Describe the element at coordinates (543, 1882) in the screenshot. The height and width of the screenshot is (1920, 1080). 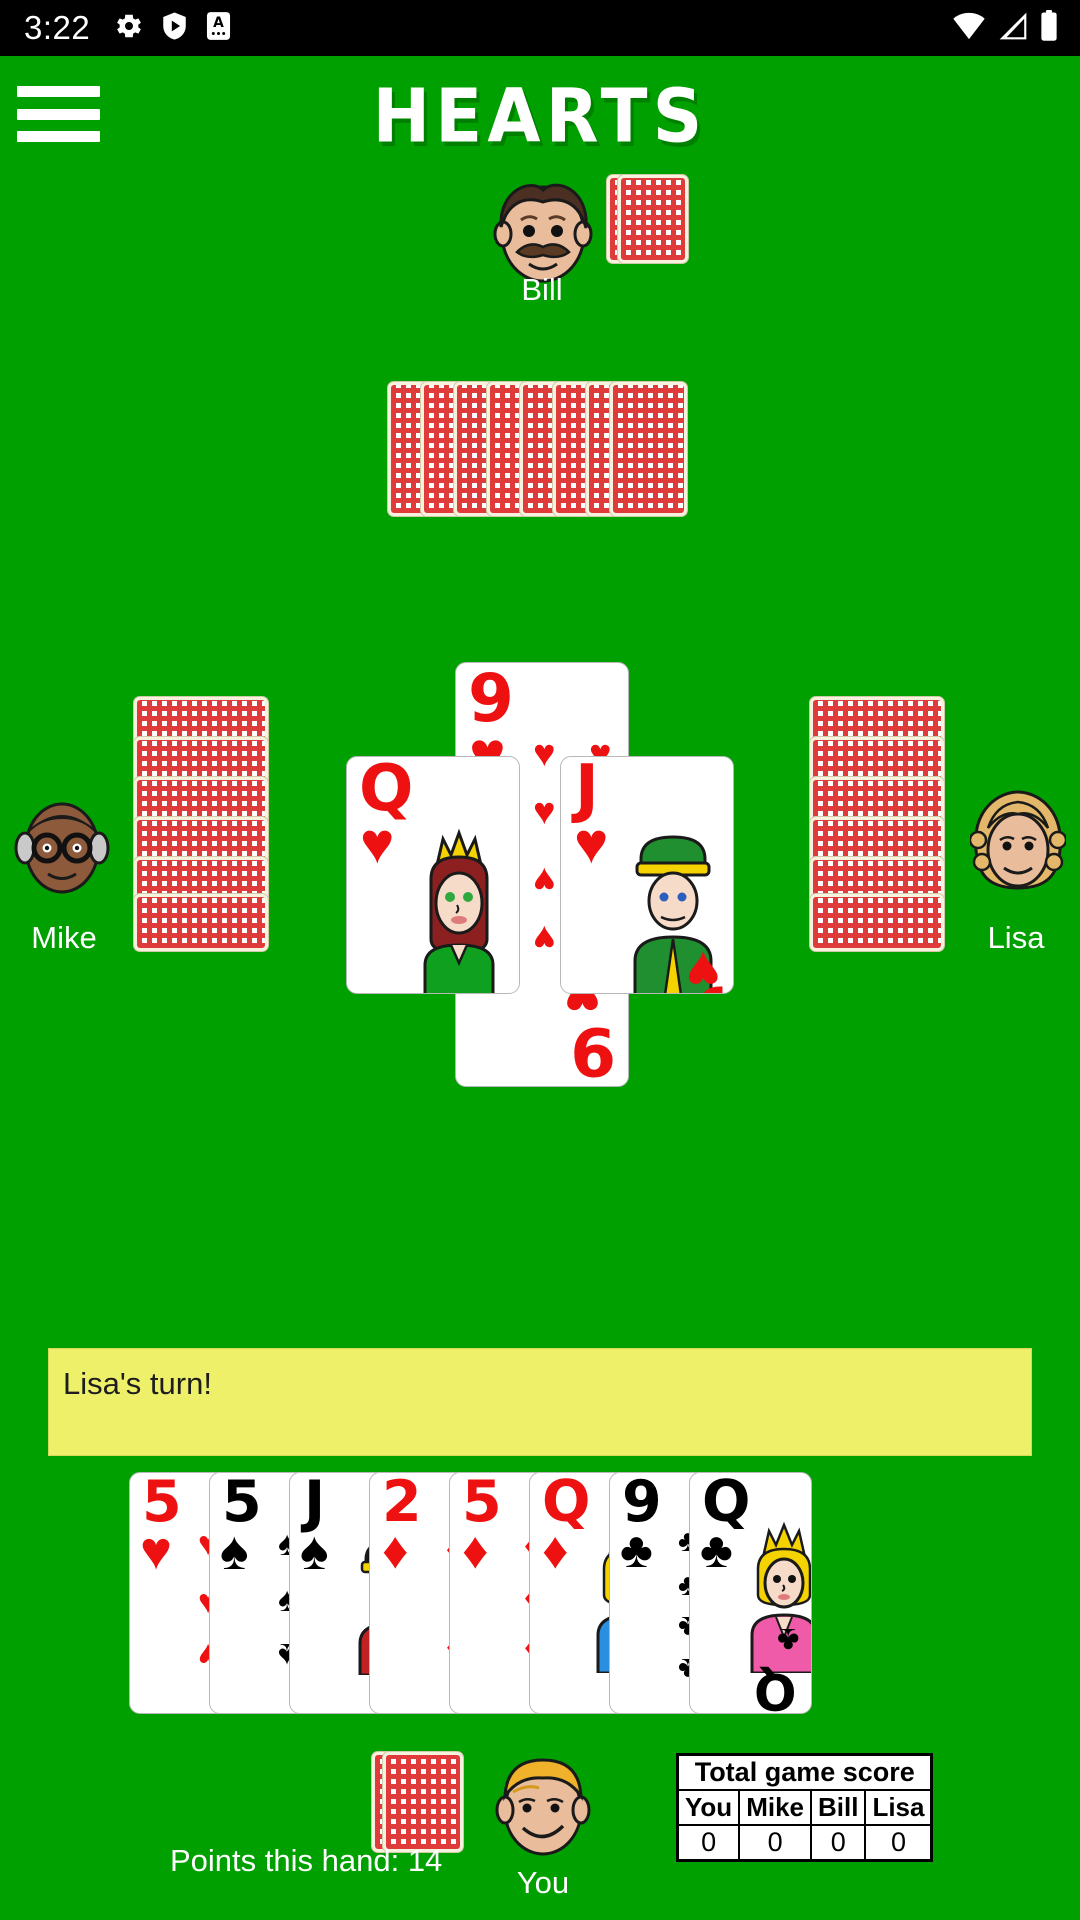
I see `player-name-you: You` at that location.